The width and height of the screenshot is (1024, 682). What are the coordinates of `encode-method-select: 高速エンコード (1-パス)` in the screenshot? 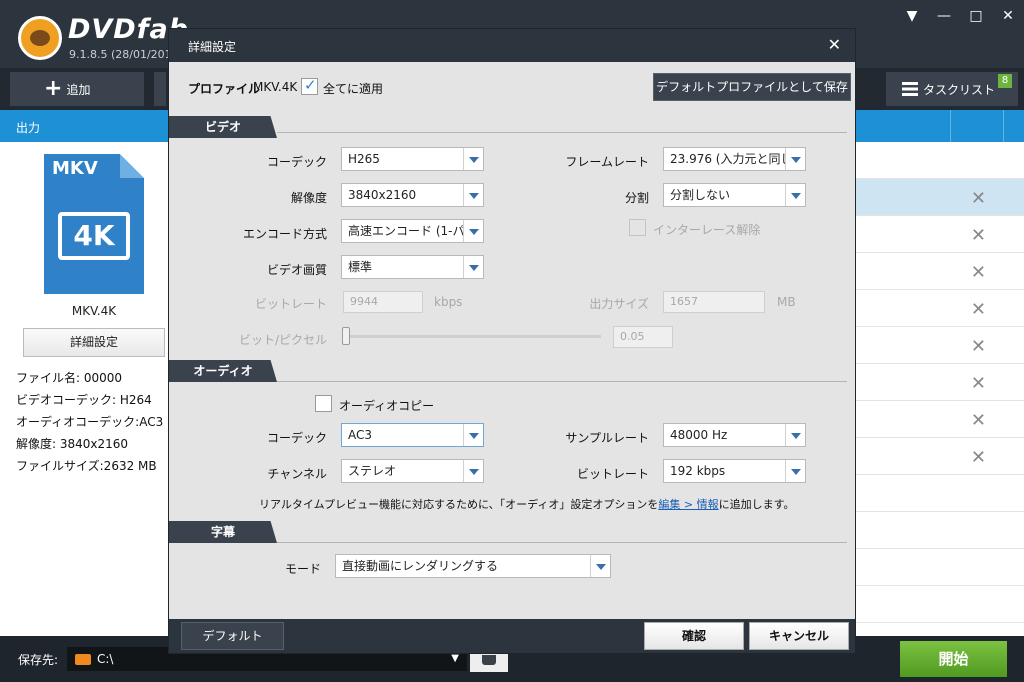 It's located at (412, 231).